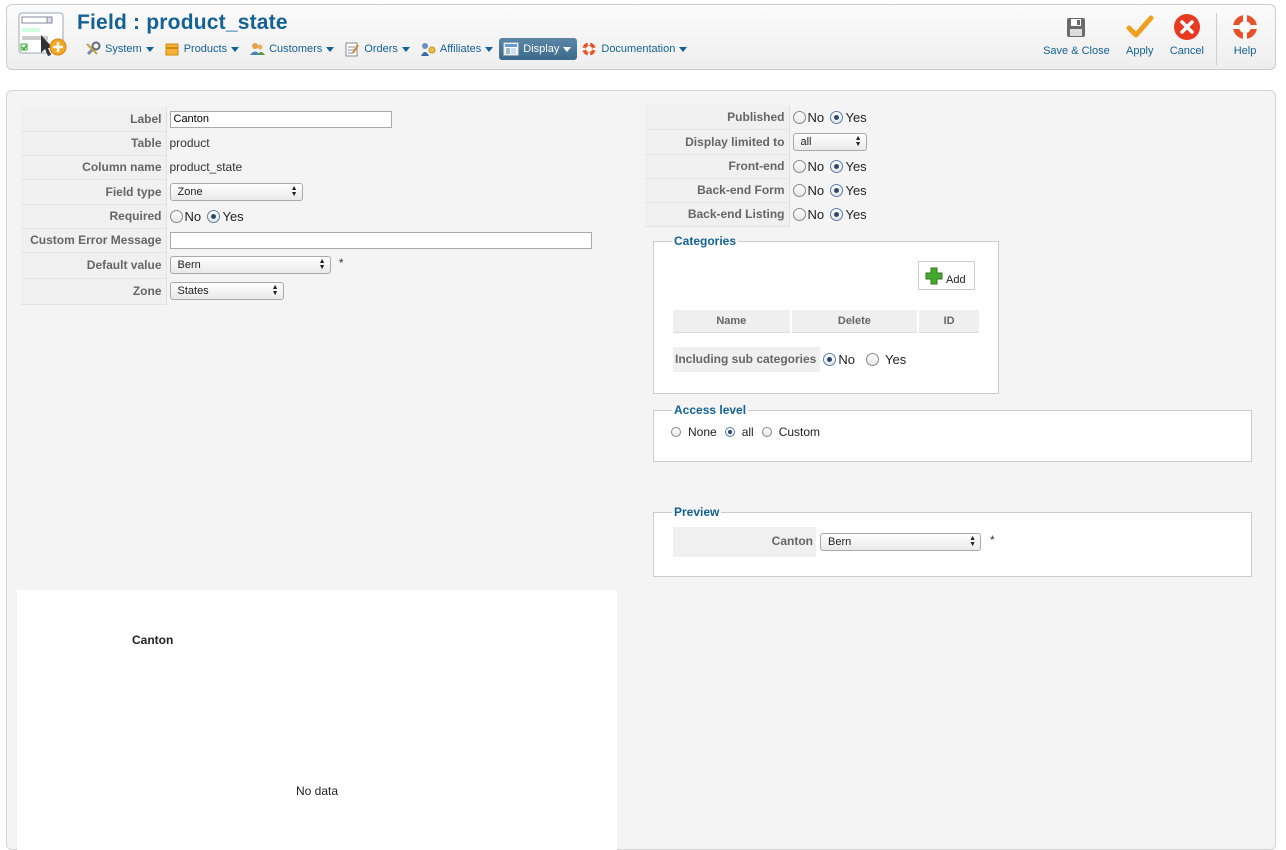 The width and height of the screenshot is (1286, 850). I want to click on menu-system: System, so click(120, 49).